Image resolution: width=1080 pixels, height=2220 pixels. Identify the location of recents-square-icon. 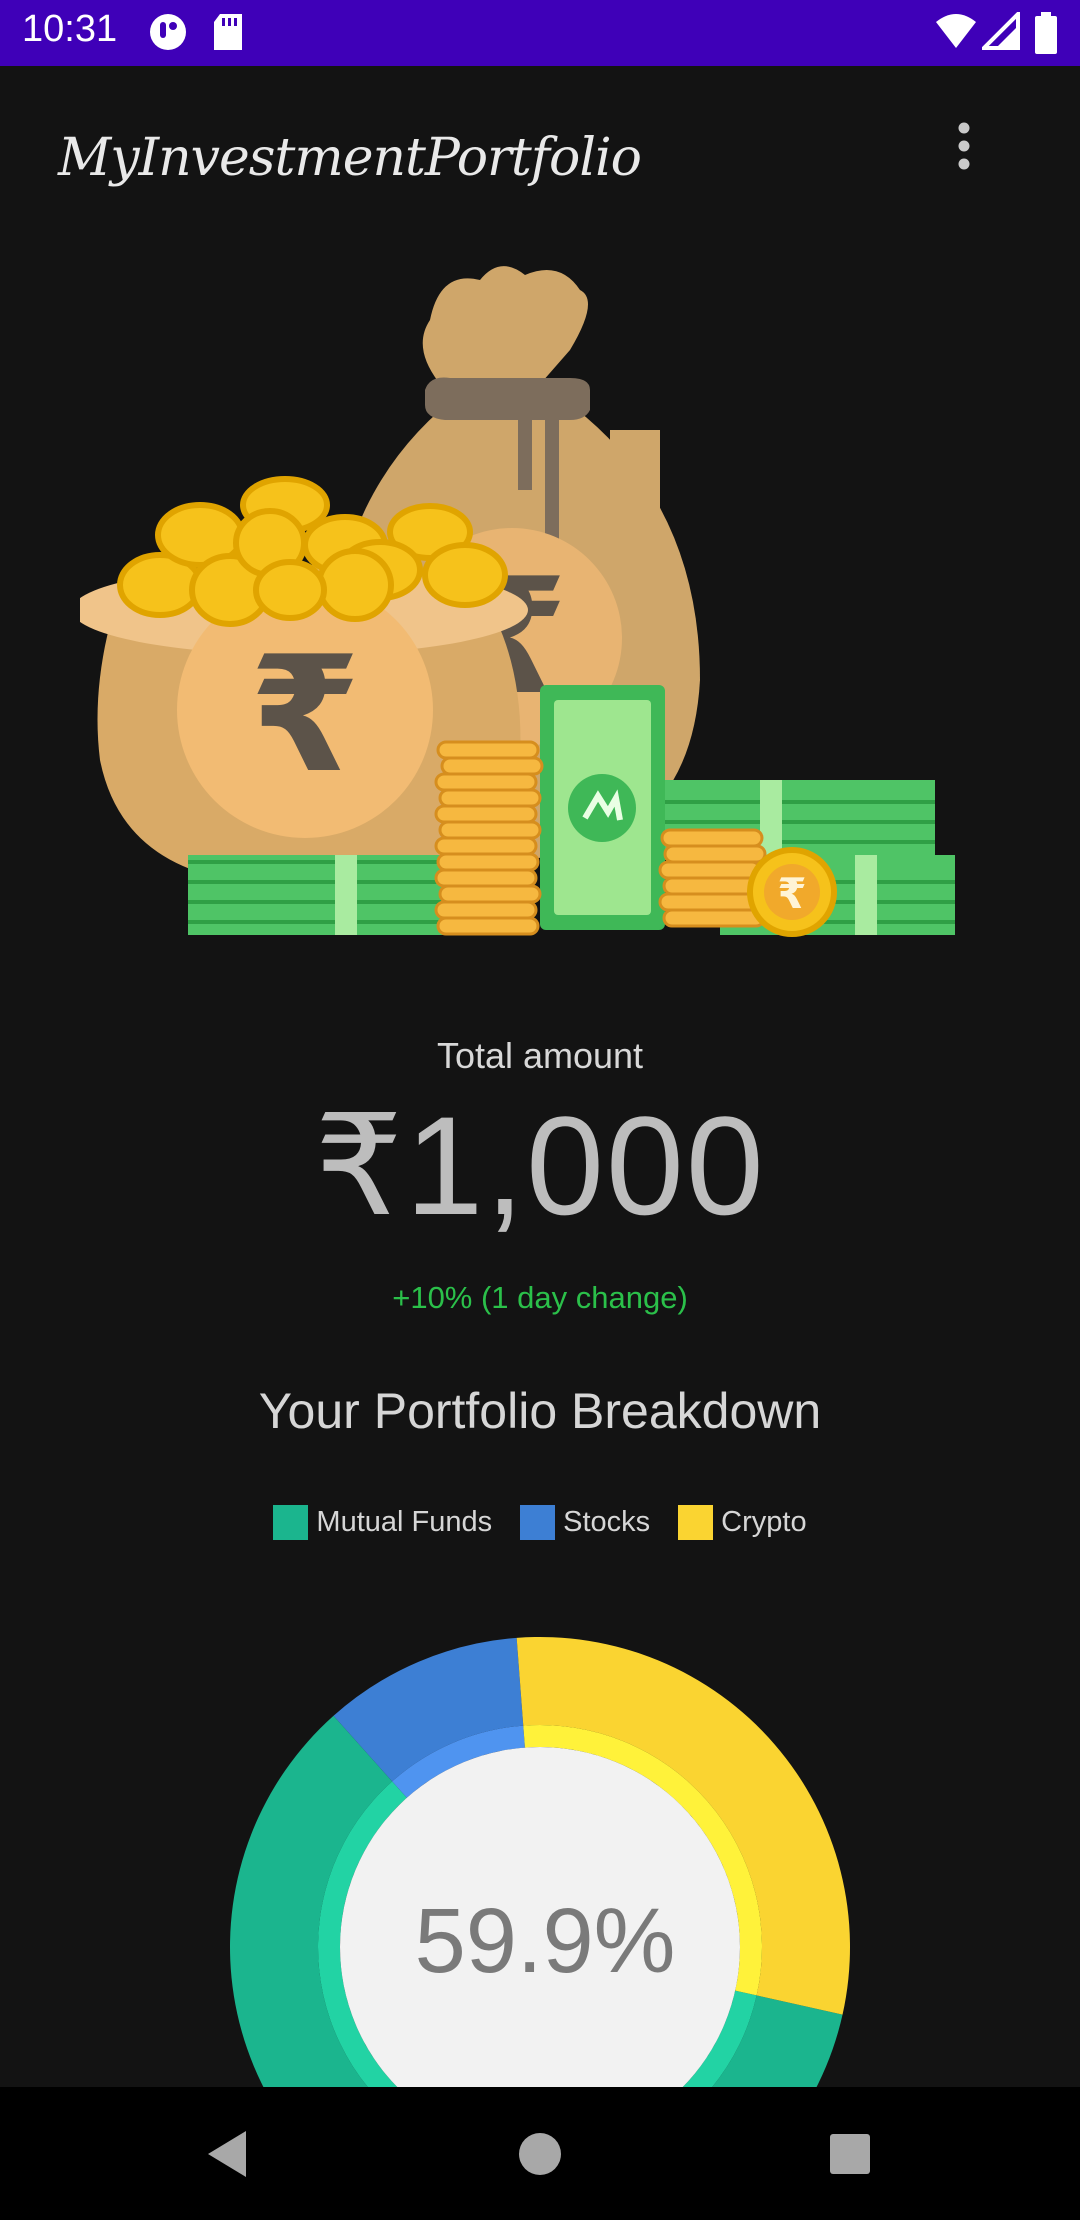
(850, 2153).